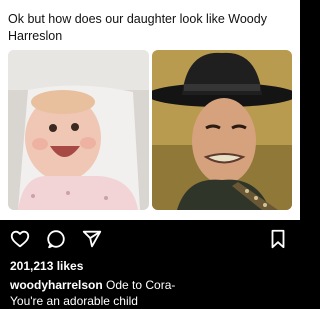 This screenshot has height=309, width=320. What do you see at coordinates (20, 239) in the screenshot?
I see `heart-icon` at bounding box center [20, 239].